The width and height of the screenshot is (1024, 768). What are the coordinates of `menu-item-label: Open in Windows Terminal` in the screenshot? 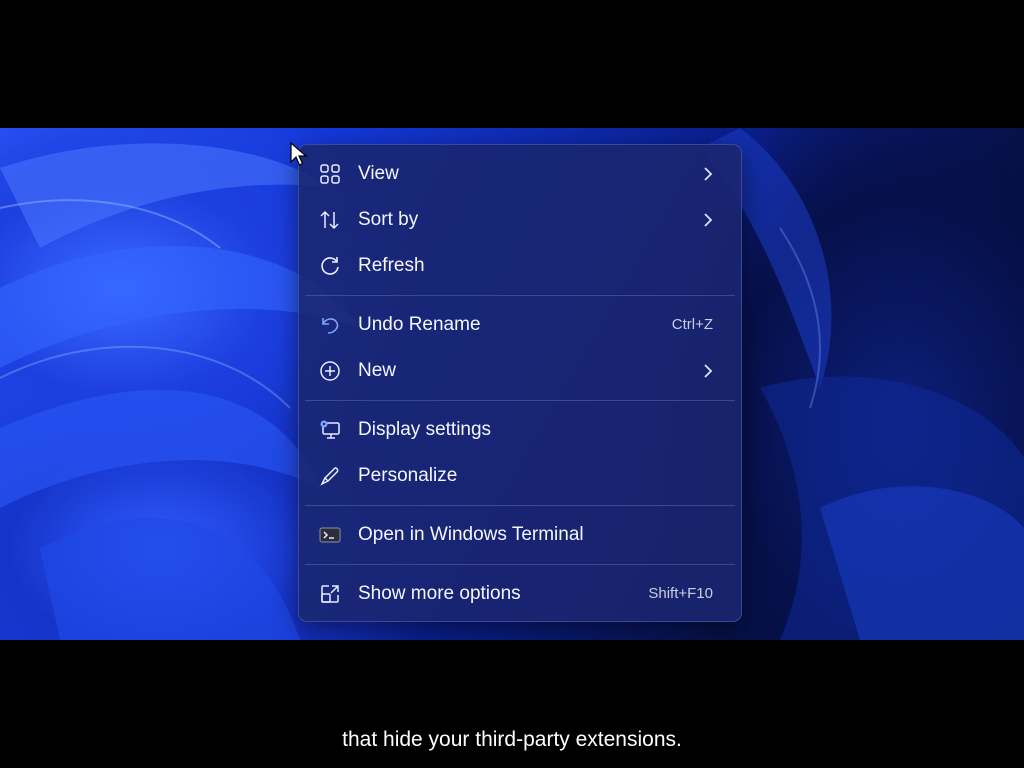 It's located at (471, 534).